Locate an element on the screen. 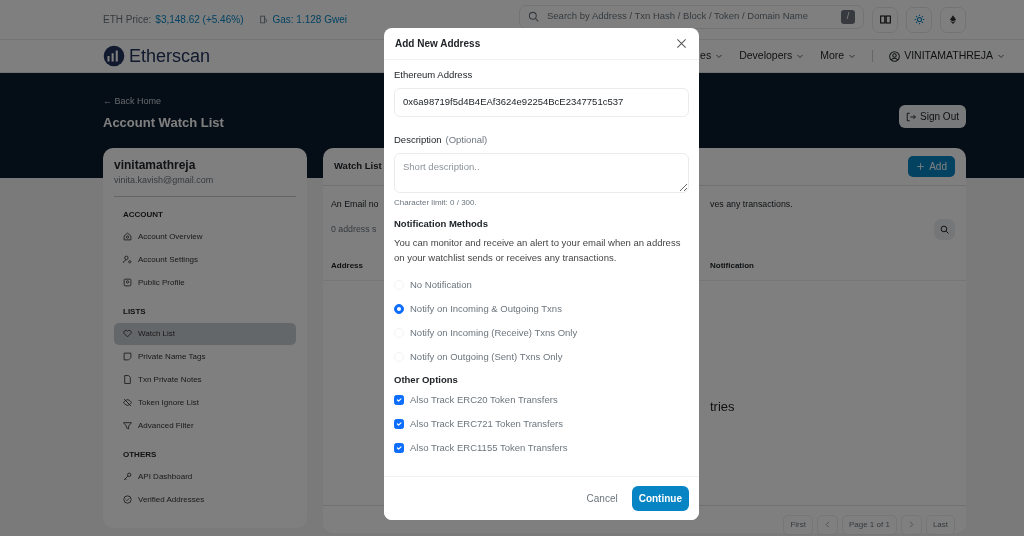  info-text: An Email no is located at coordinates (355, 204).